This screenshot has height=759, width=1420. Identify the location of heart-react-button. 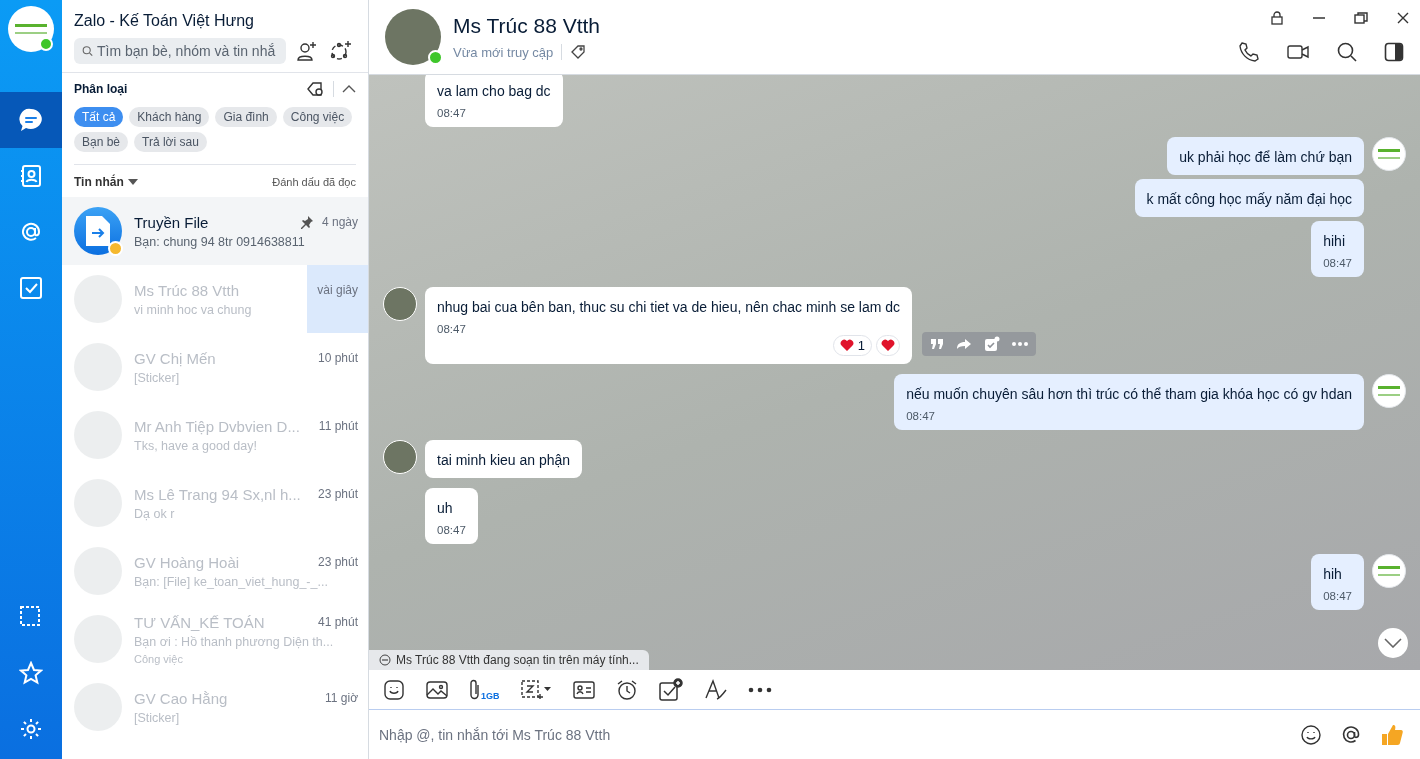
(888, 345).